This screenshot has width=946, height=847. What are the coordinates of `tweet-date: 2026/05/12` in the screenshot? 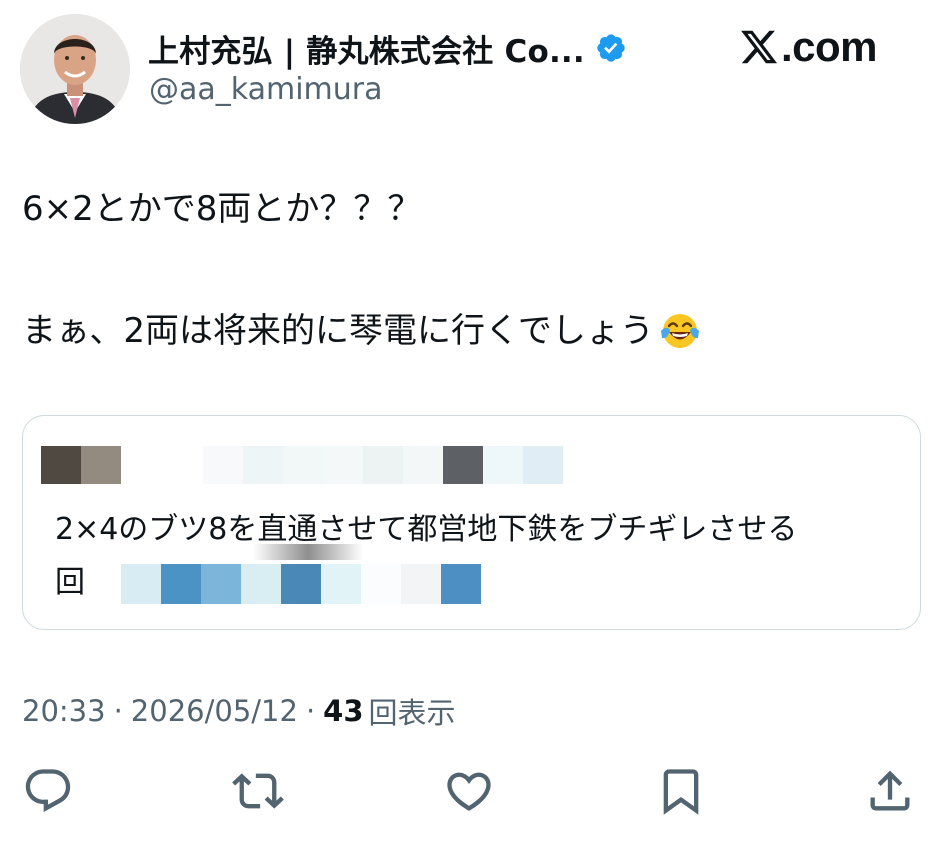 It's located at (214, 711).